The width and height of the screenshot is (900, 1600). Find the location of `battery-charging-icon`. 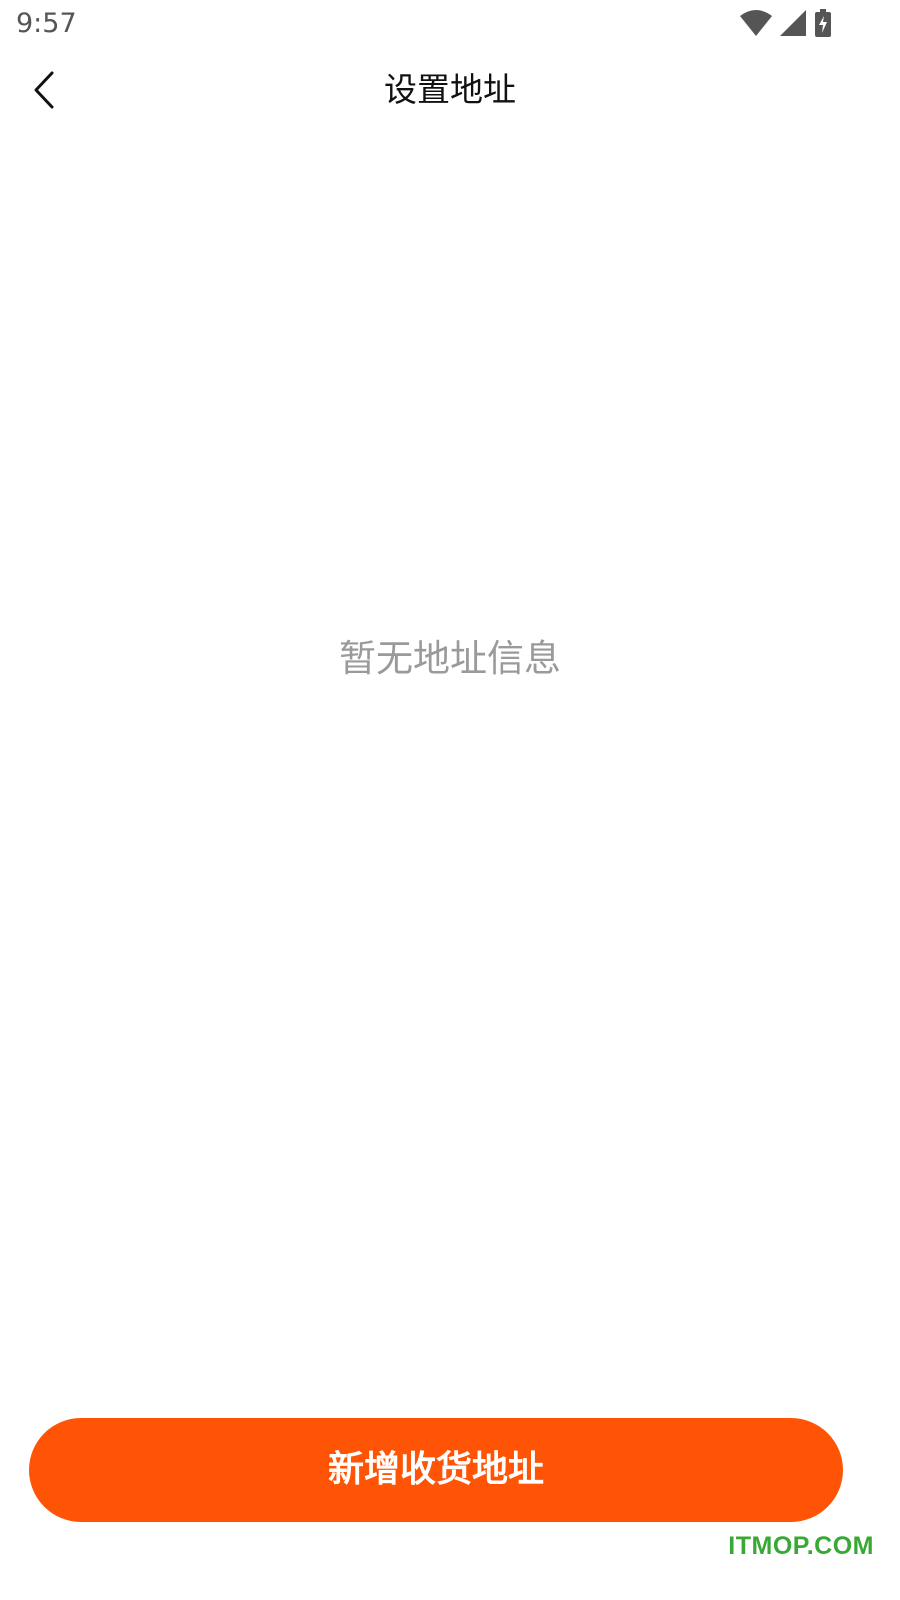

battery-charging-icon is located at coordinates (823, 23).